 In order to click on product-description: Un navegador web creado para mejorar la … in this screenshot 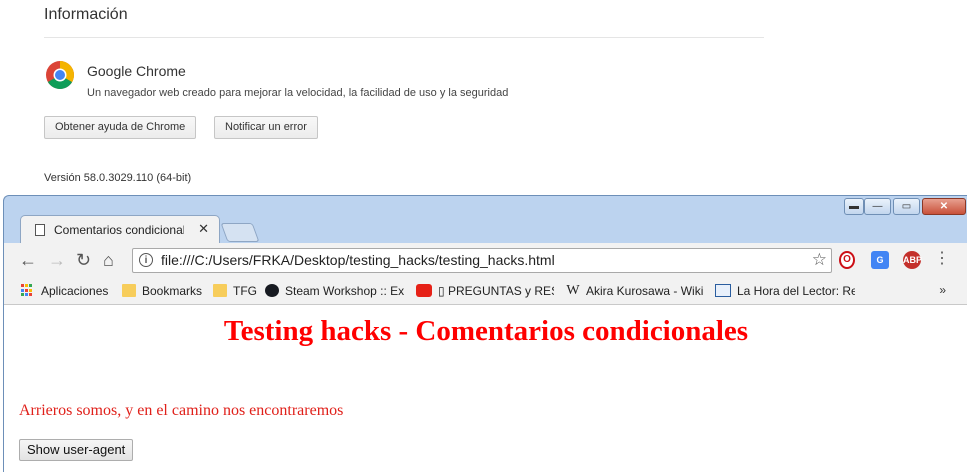, I will do `click(298, 93)`.